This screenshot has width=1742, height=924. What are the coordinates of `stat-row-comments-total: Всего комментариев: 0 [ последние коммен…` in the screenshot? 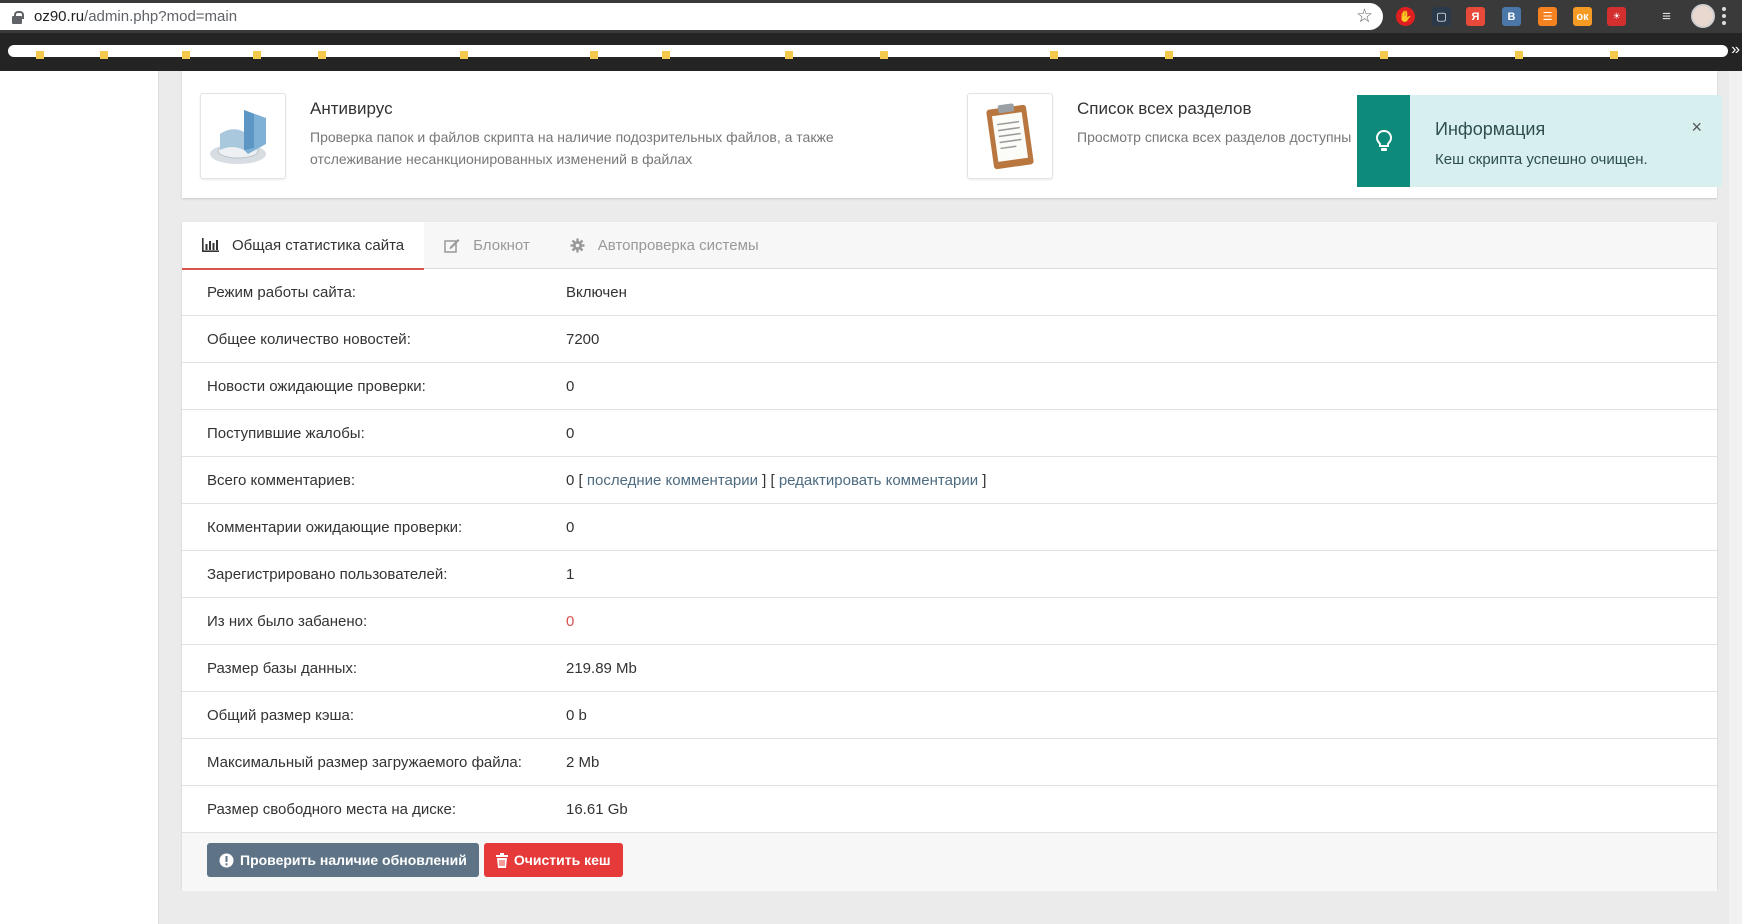 It's located at (949, 480).